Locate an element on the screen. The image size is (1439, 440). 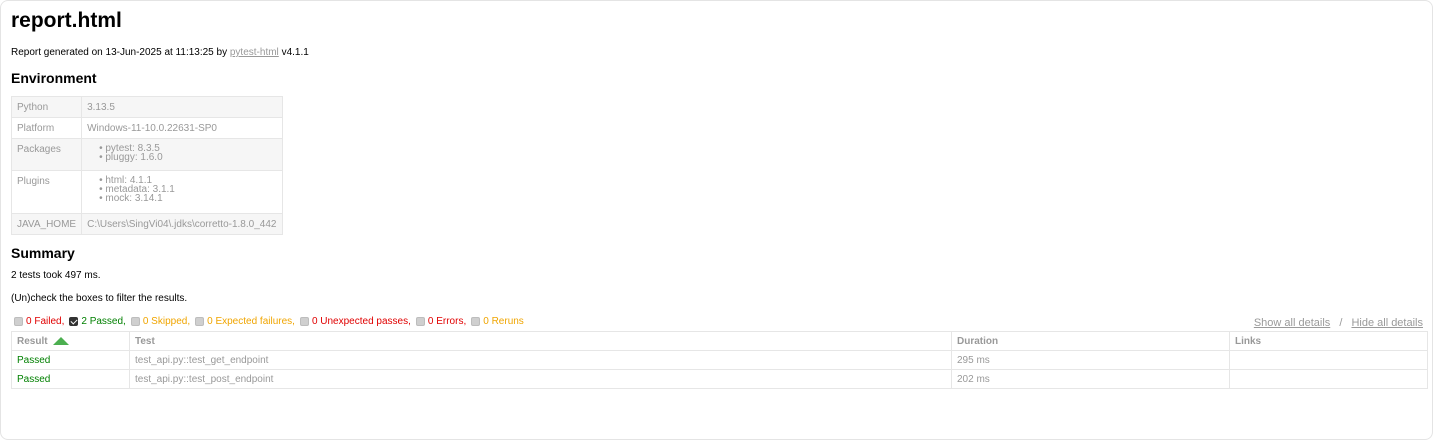
filter-failed-checkbox is located at coordinates (18, 321).